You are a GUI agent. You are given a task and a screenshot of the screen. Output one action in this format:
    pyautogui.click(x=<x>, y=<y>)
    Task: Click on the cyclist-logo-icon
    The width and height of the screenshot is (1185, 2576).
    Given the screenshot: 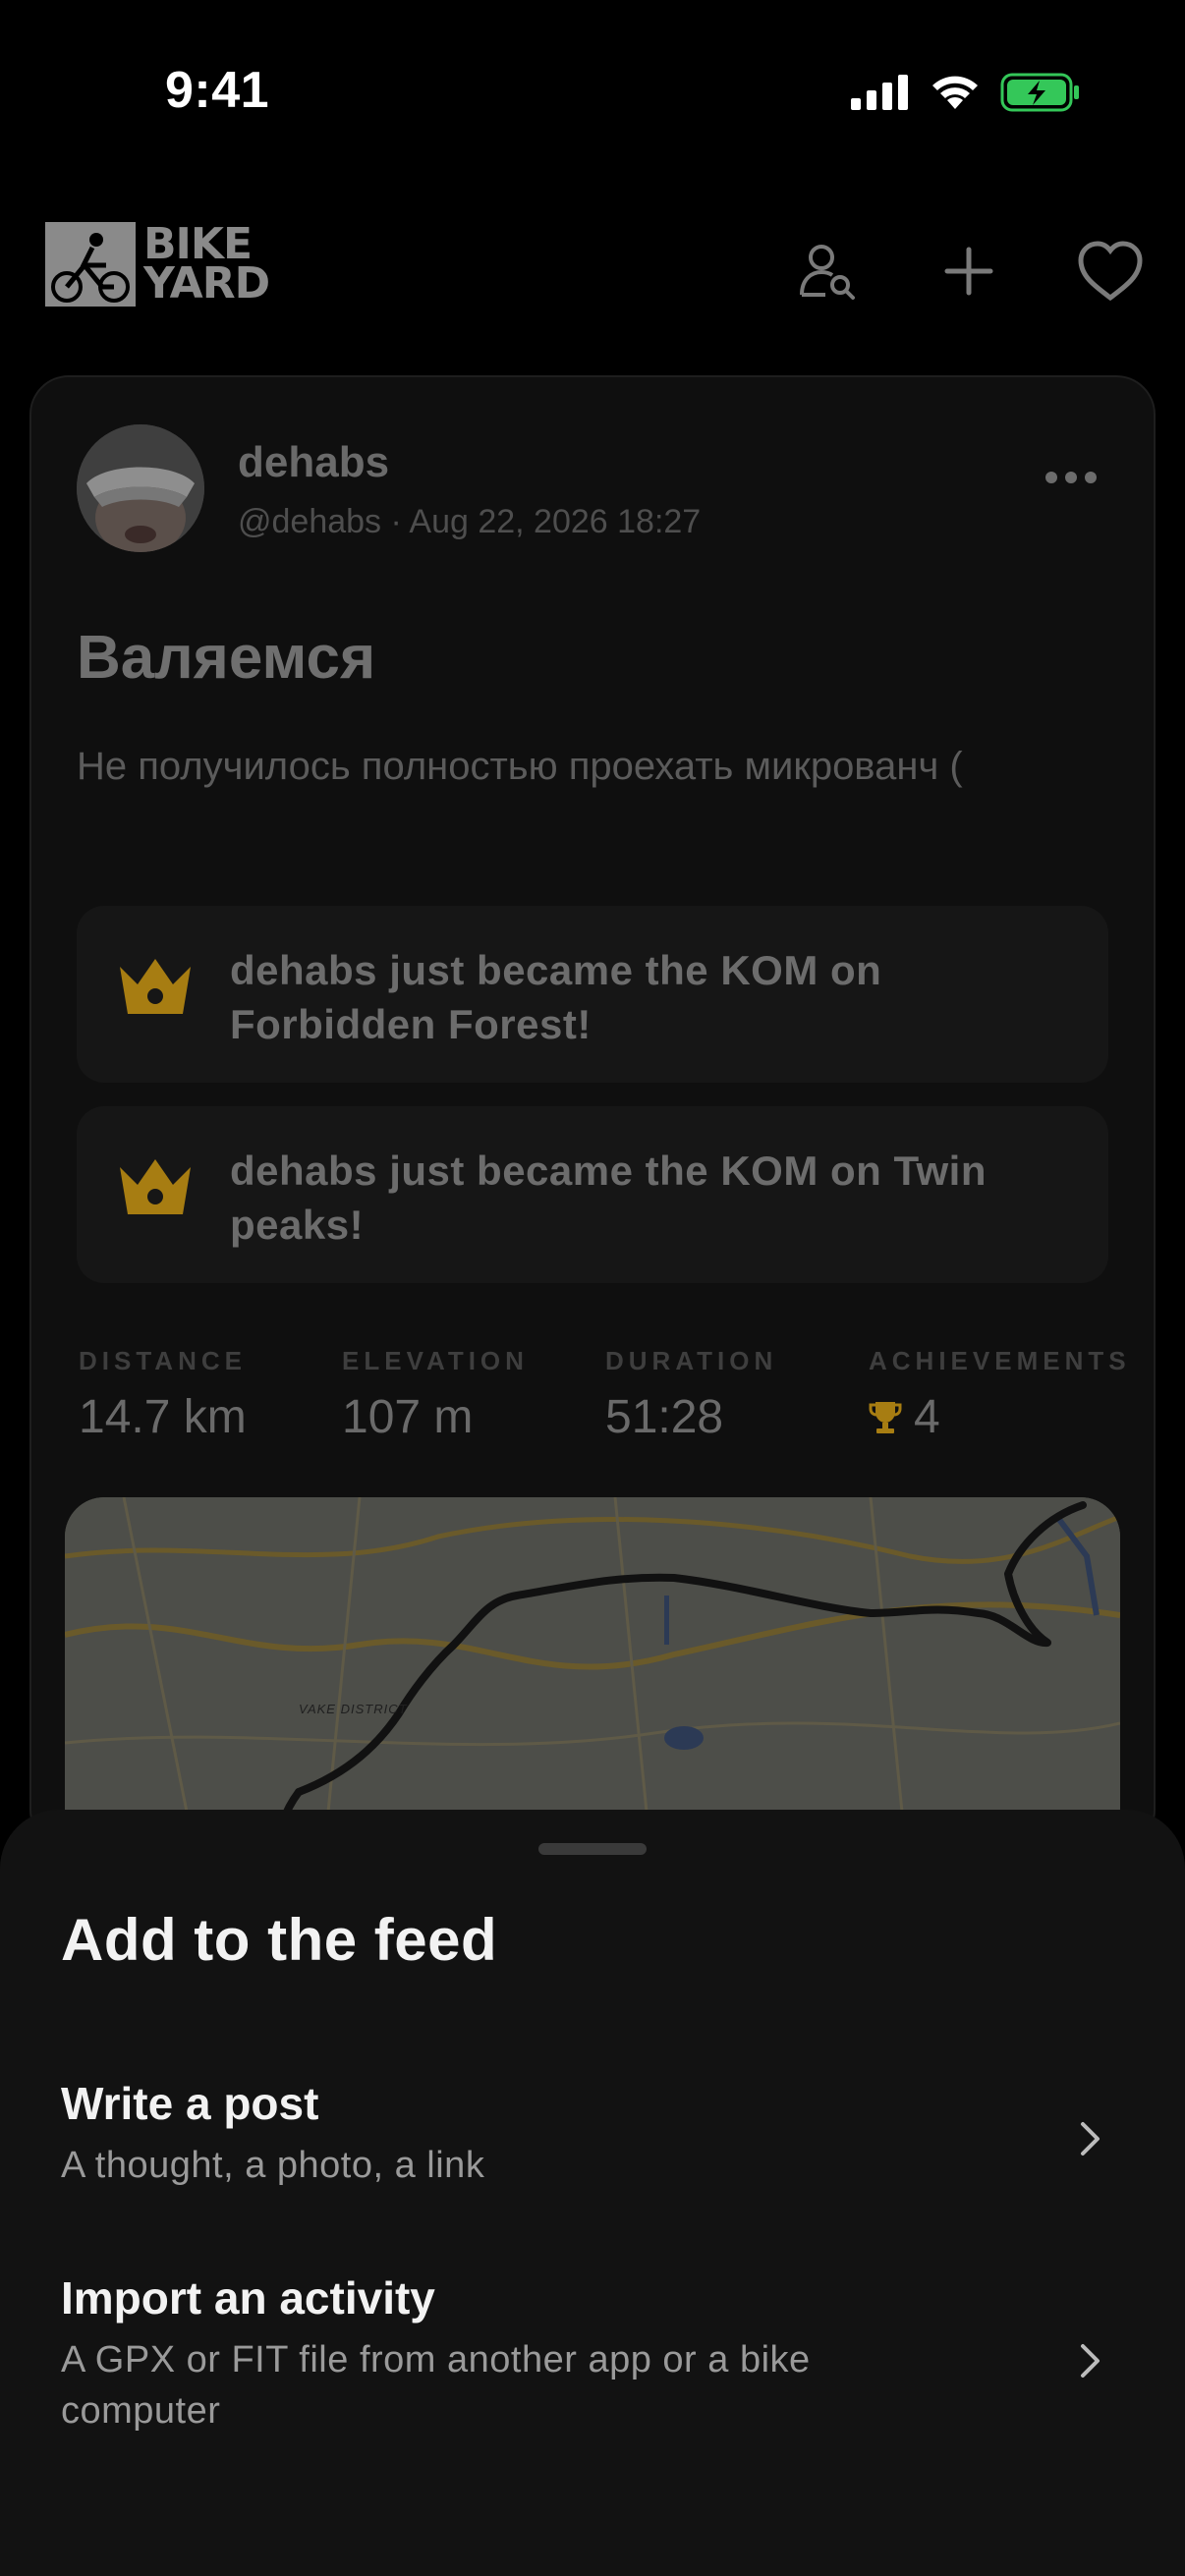 What is the action you would take?
    pyautogui.click(x=91, y=264)
    